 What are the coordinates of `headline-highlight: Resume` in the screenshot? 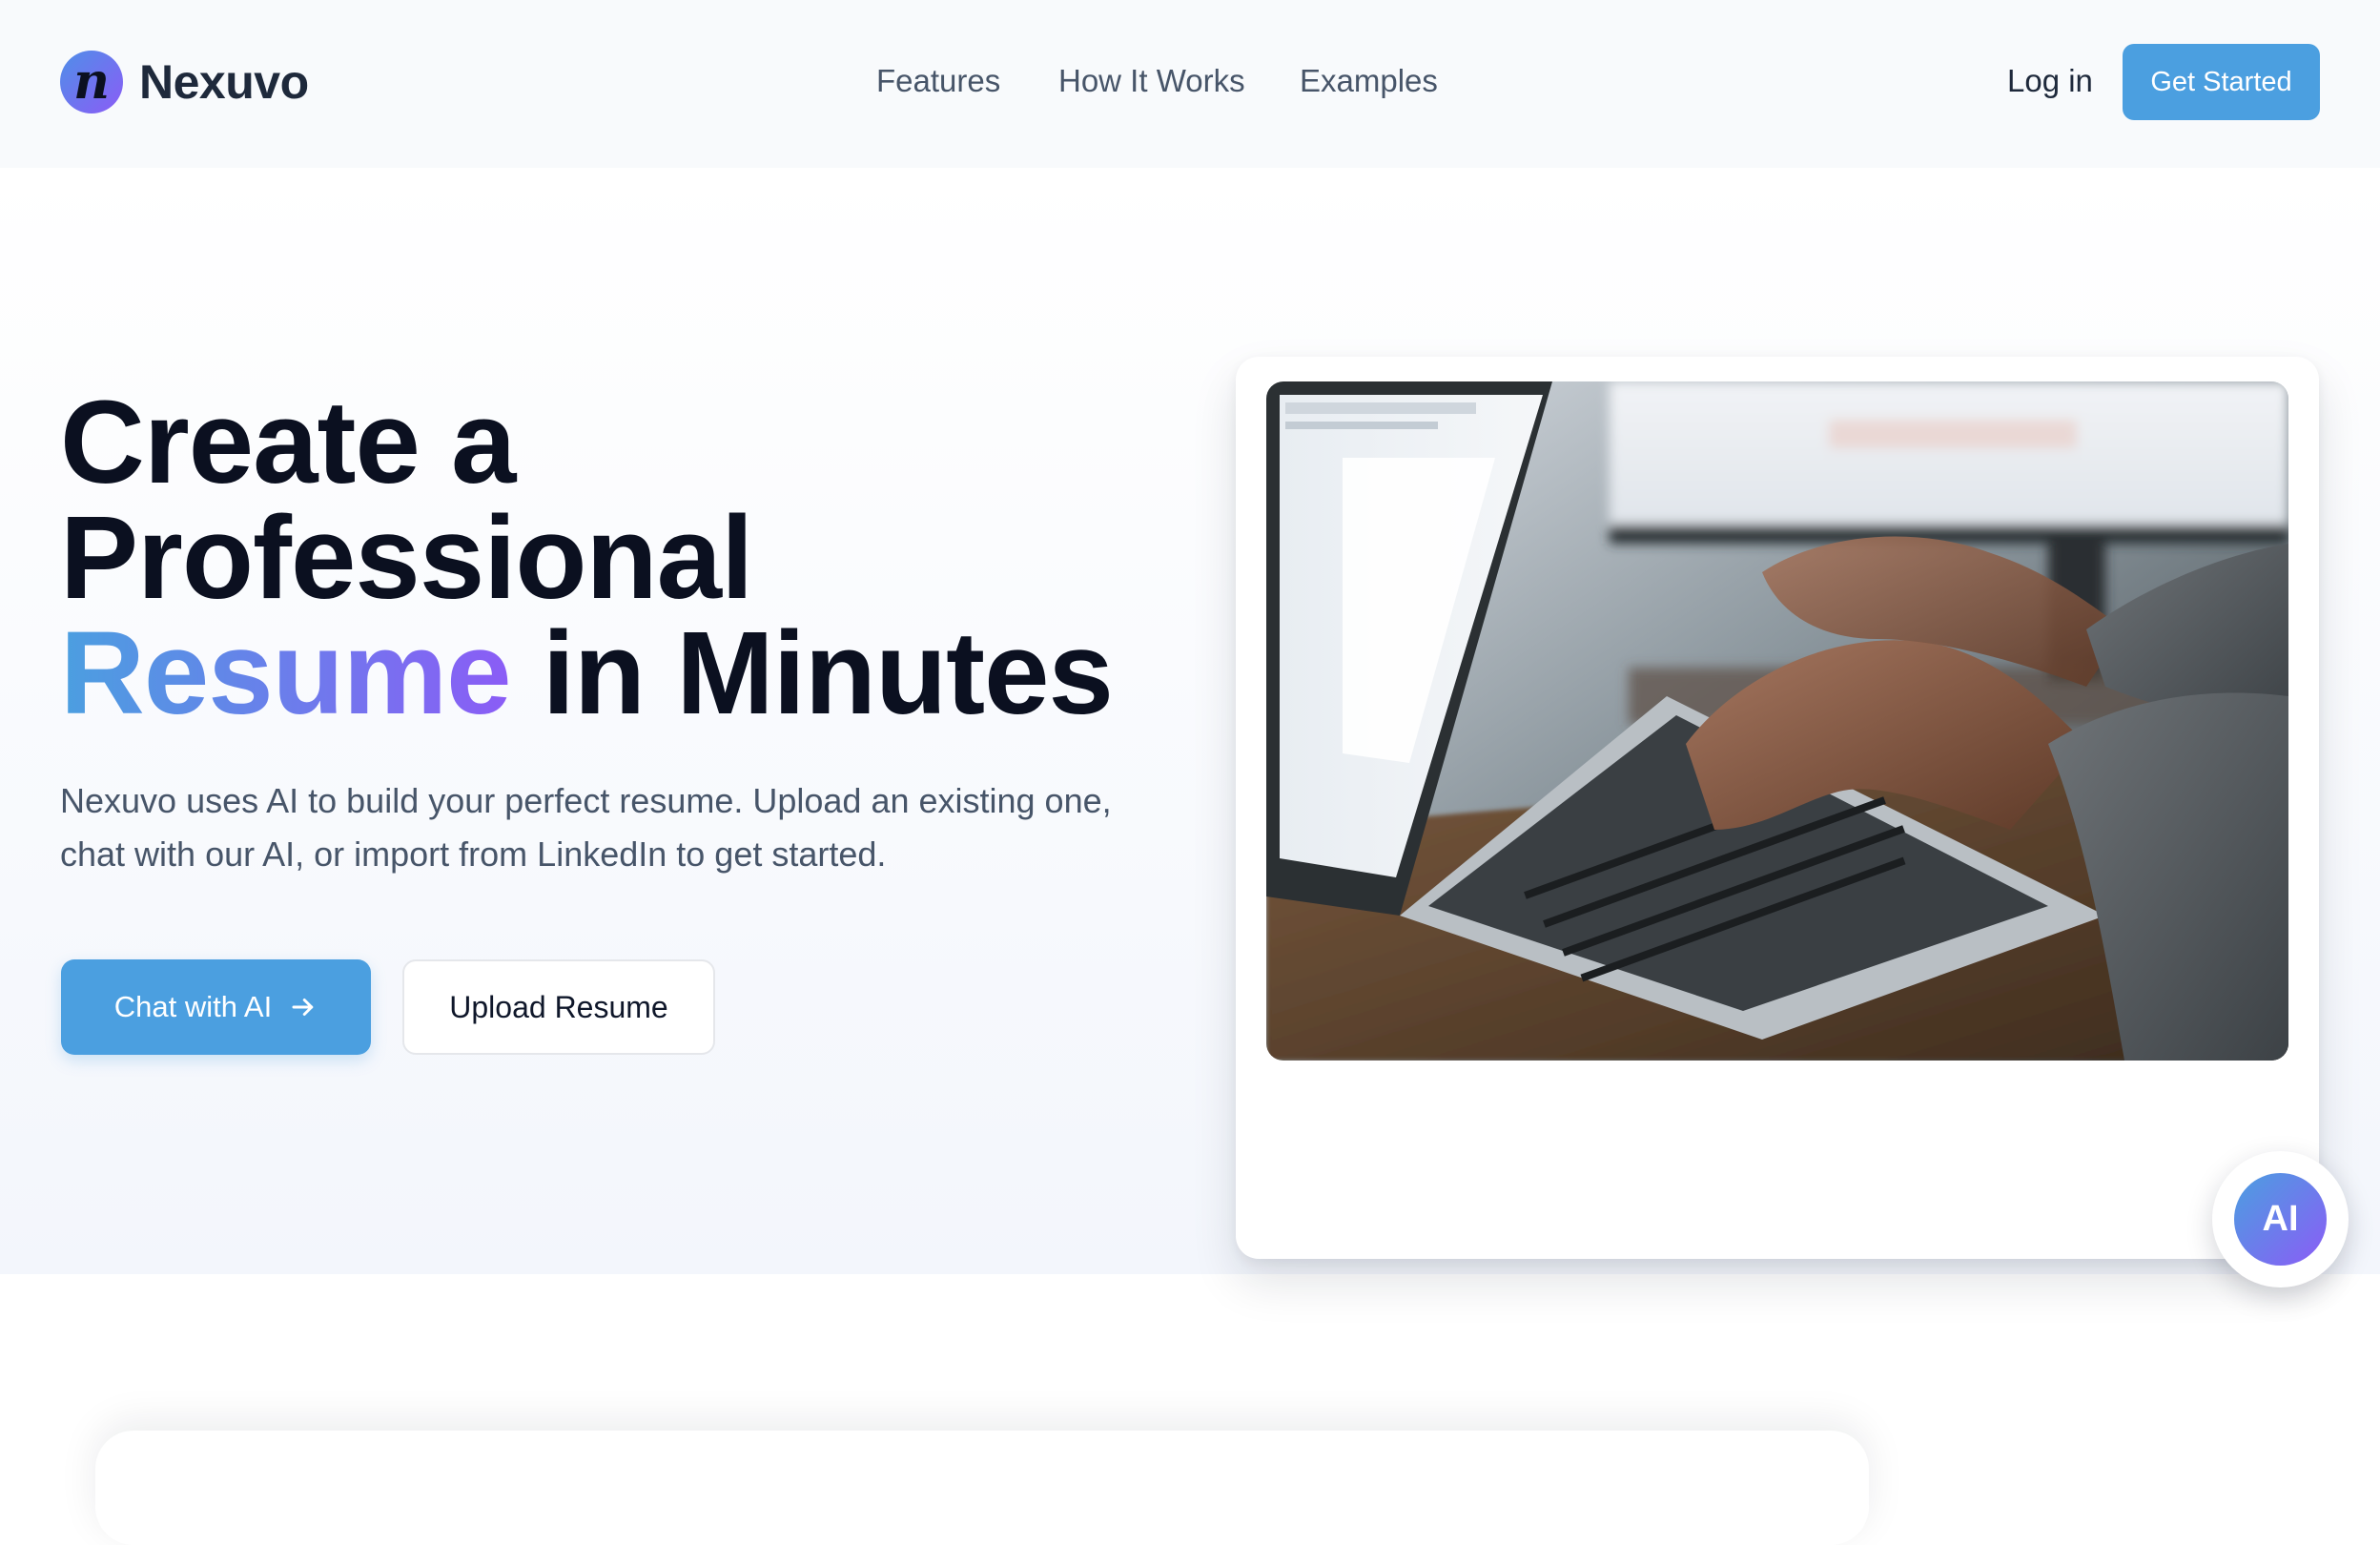 It's located at (286, 673).